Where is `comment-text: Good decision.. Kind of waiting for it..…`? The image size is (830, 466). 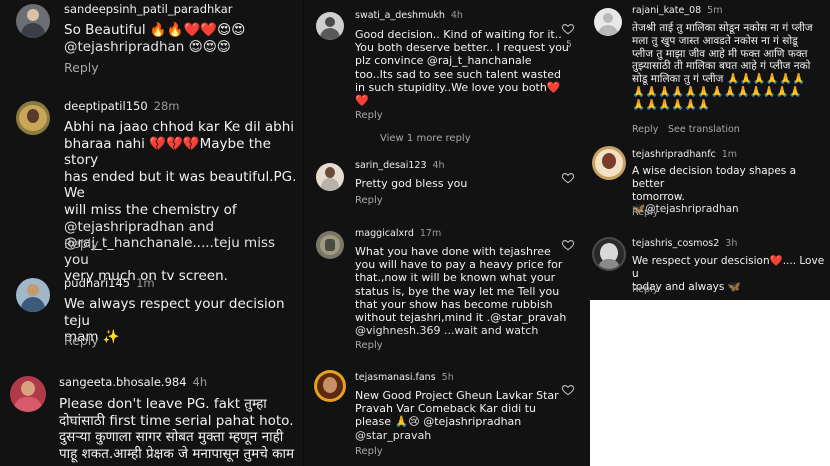
comment-text: Good decision.. Kind of waiting for it..… is located at coordinates (462, 68).